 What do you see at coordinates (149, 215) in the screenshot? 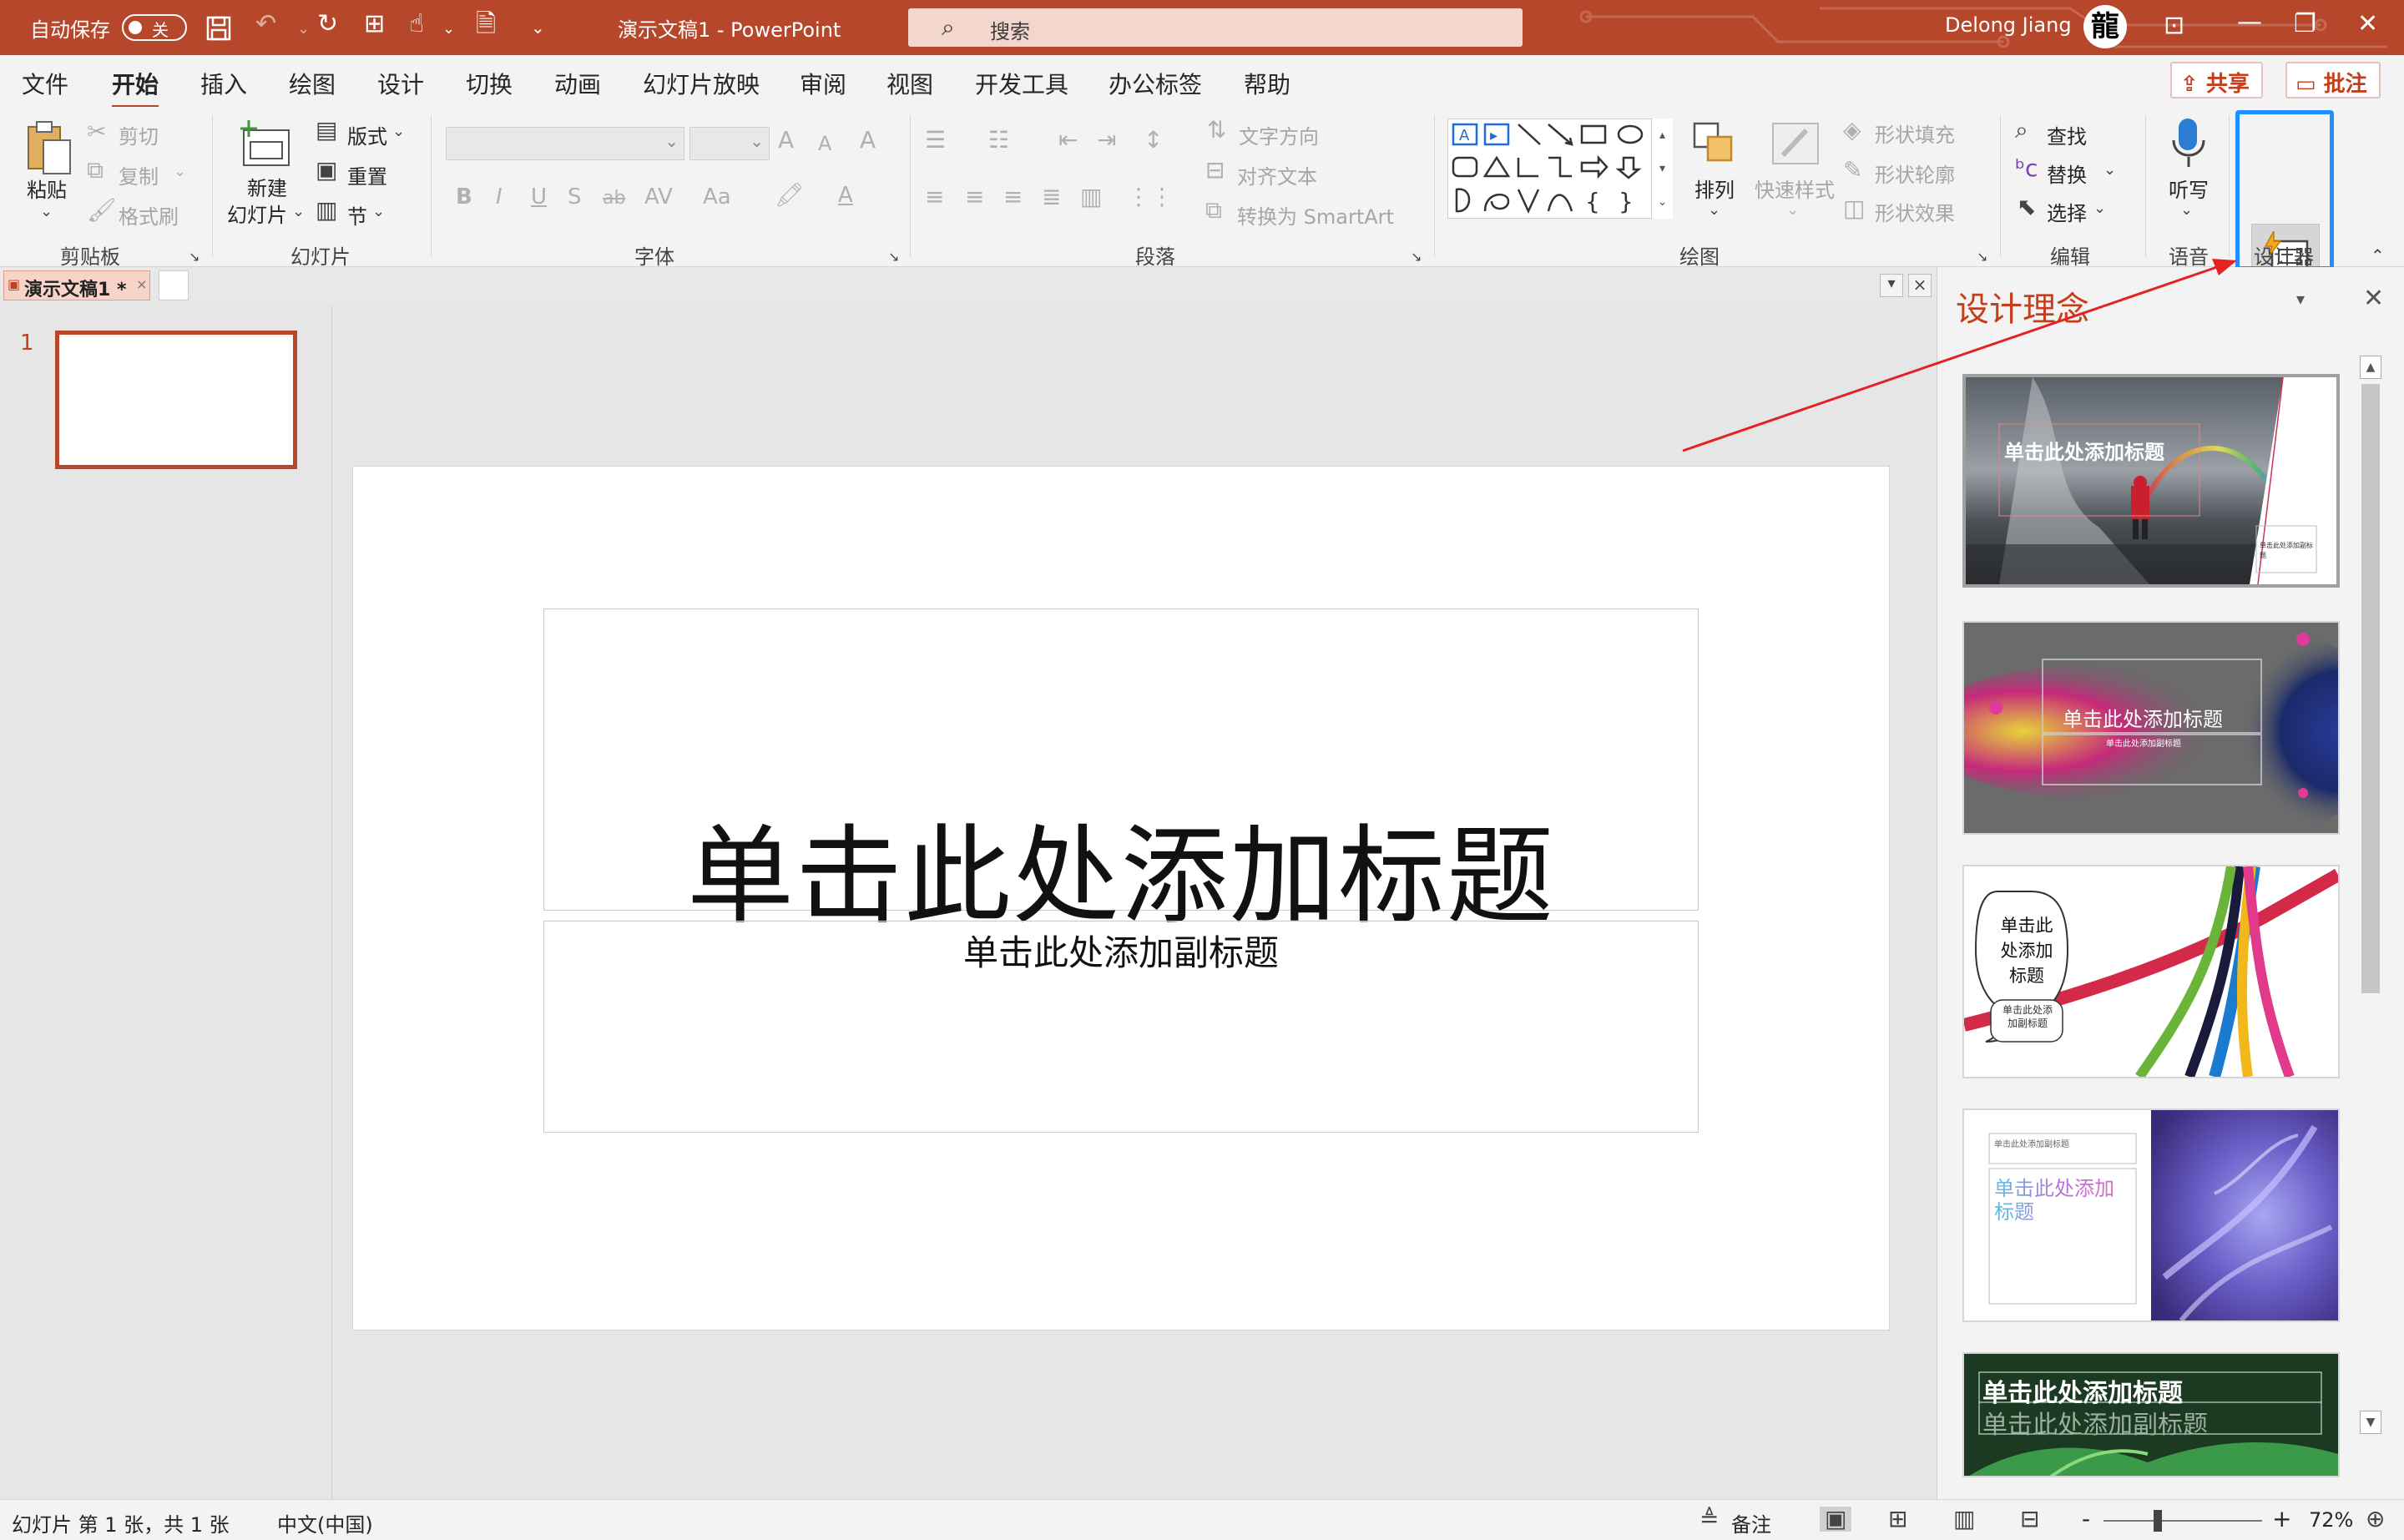
I see `format-painter-button: 格式刷` at bounding box center [149, 215].